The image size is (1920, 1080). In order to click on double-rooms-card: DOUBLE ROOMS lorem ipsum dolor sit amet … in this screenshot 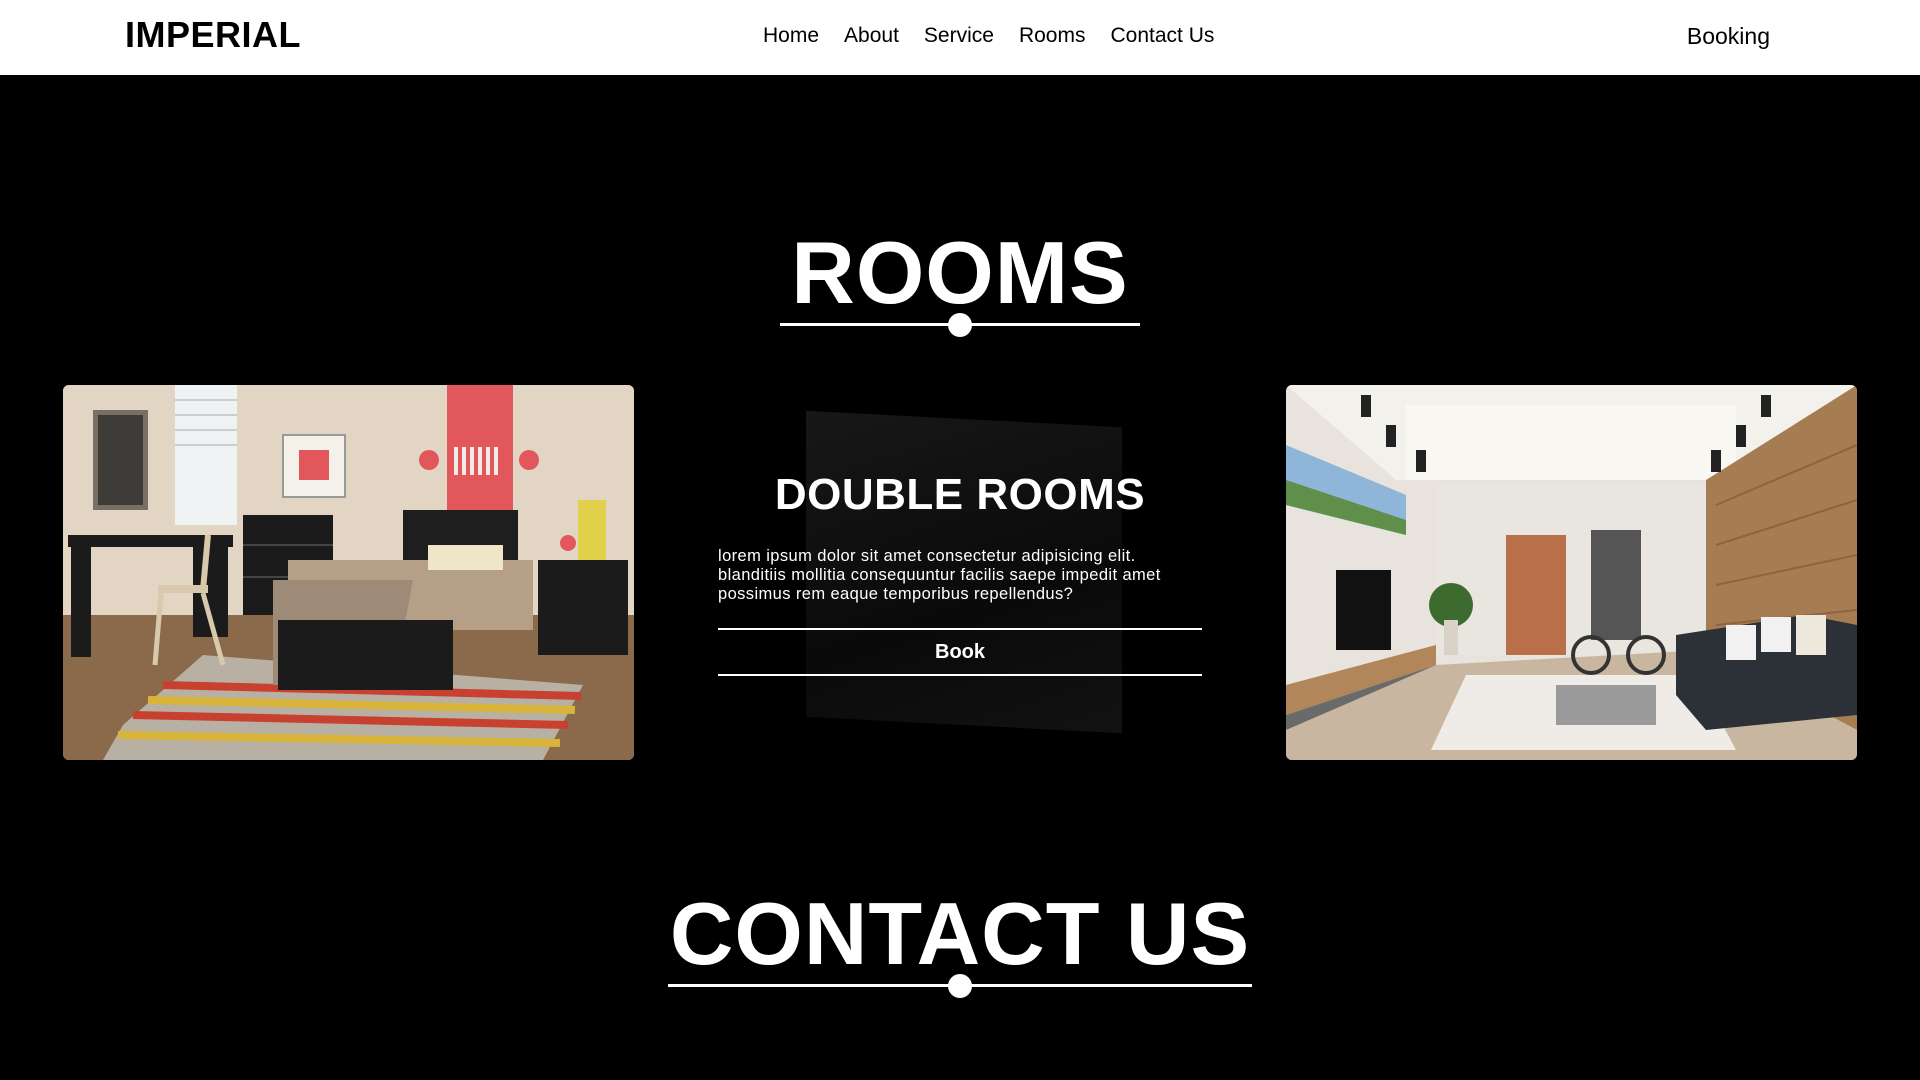, I will do `click(960, 572)`.